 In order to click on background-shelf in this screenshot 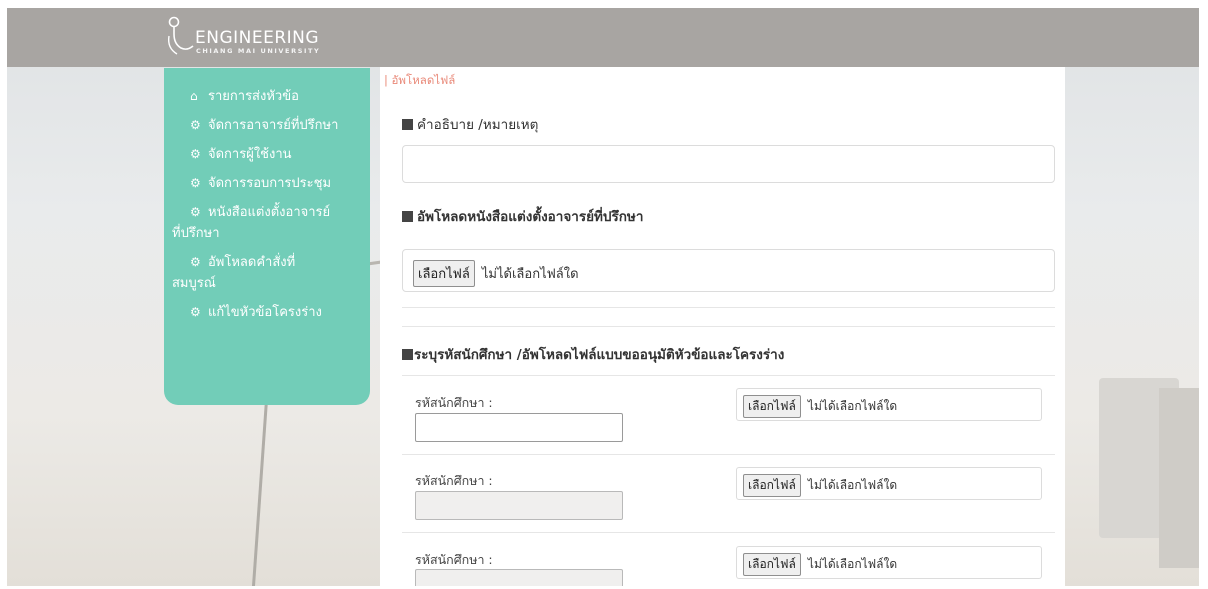, I will do `click(1179, 478)`.